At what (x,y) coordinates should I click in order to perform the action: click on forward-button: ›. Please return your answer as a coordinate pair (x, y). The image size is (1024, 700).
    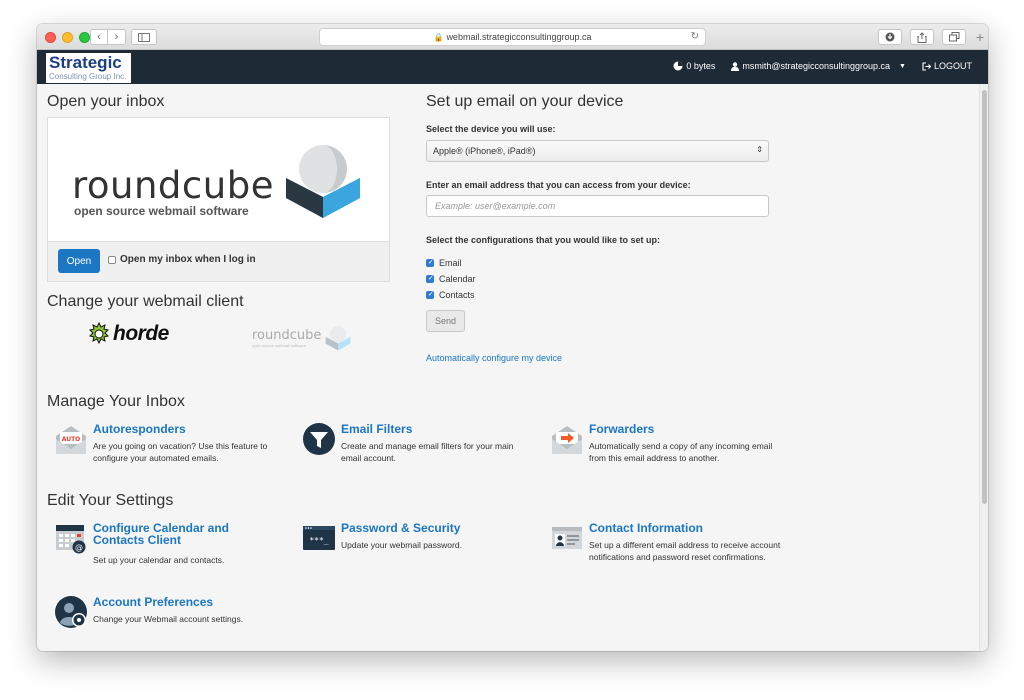
    Looking at the image, I should click on (117, 37).